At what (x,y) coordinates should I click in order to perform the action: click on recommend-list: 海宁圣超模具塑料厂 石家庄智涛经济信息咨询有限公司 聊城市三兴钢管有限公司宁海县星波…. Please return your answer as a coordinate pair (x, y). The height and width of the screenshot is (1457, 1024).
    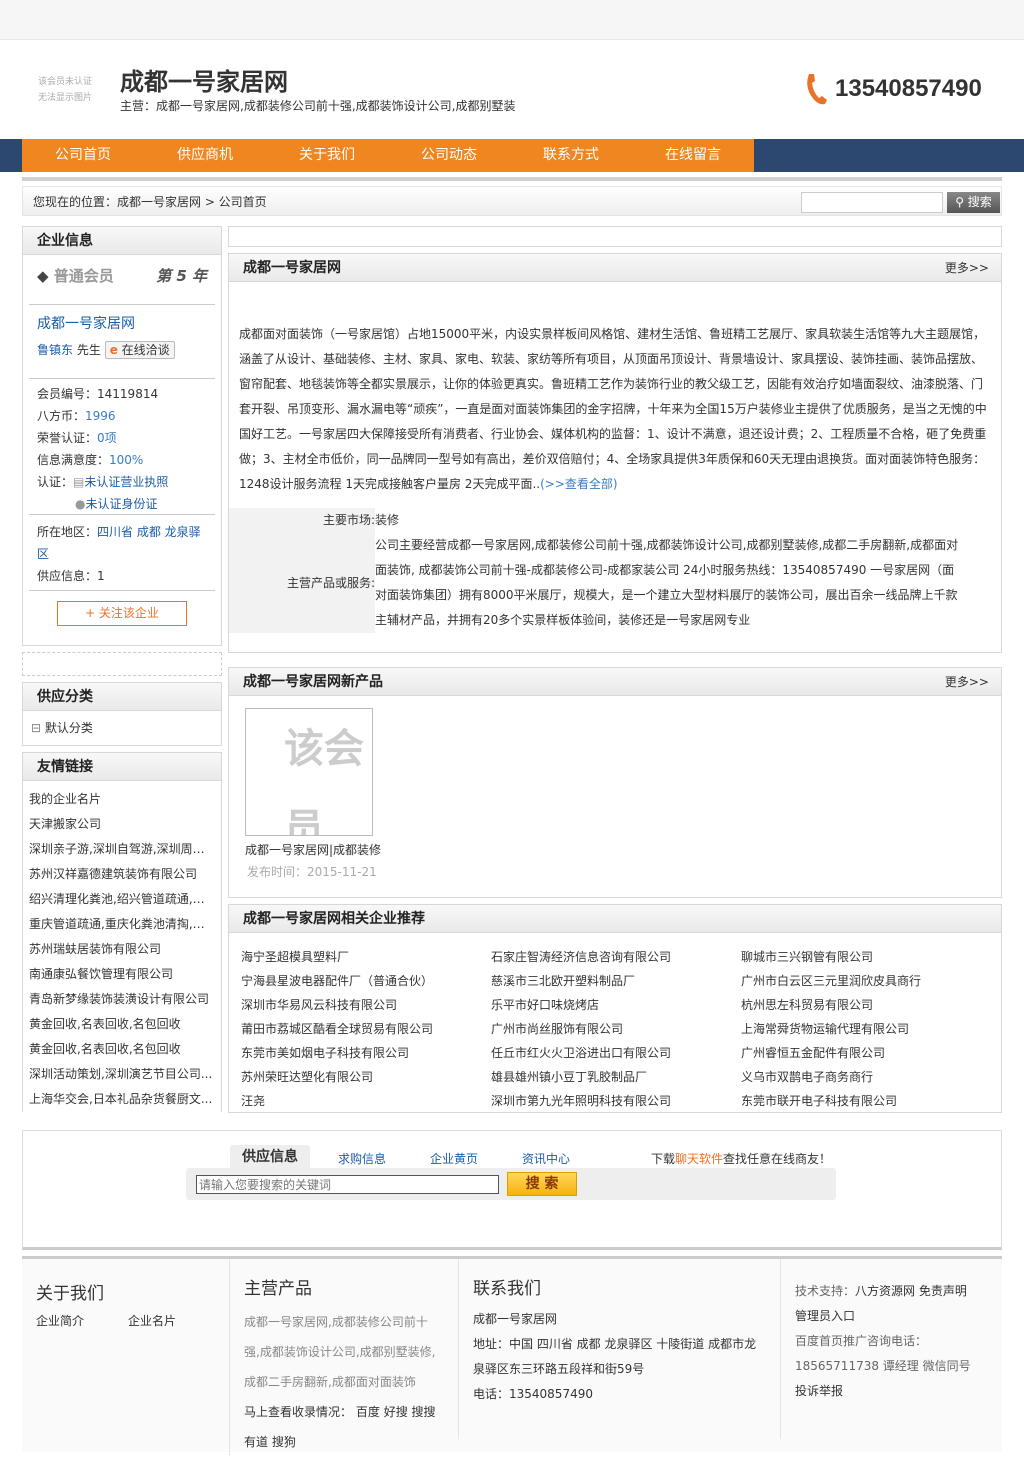
    Looking at the image, I should click on (615, 1023).